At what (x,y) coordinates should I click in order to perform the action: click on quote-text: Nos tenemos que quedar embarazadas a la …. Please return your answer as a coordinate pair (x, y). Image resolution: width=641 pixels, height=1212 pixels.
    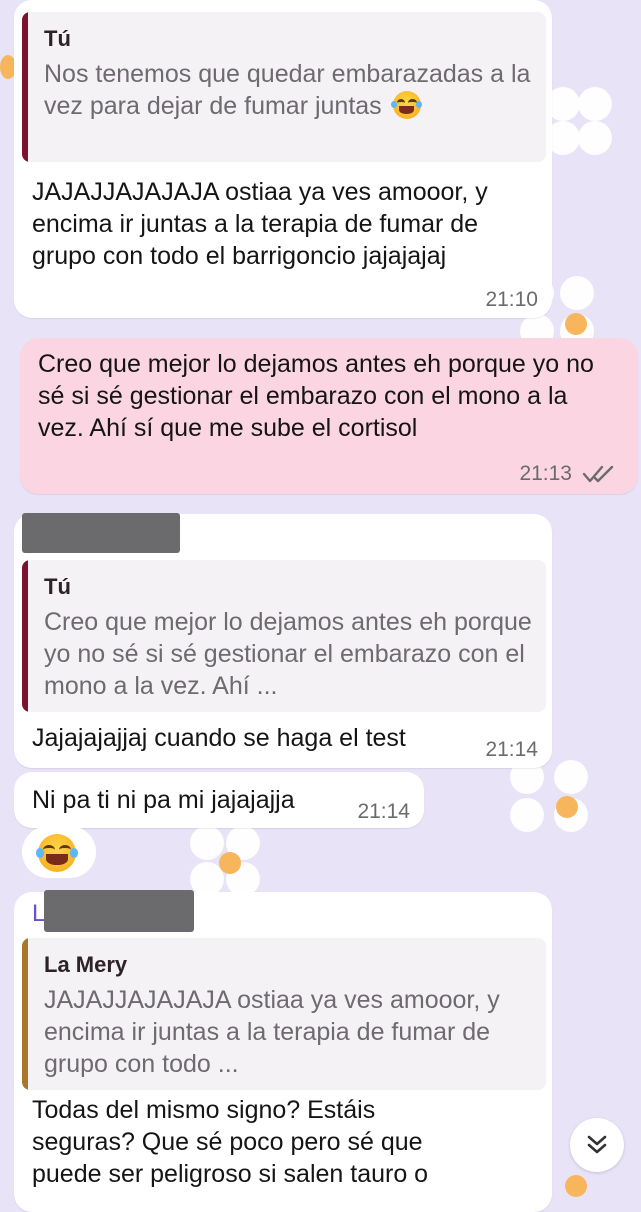
    Looking at the image, I should click on (287, 90).